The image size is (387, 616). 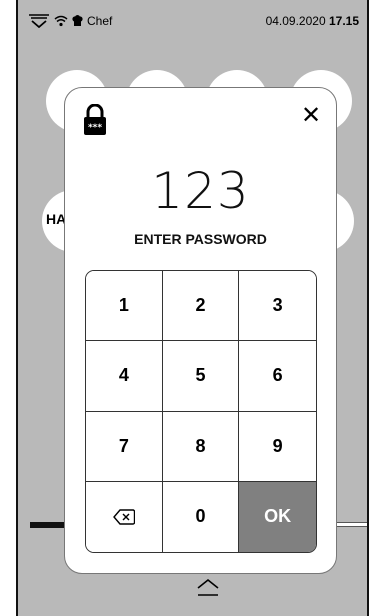 What do you see at coordinates (201, 306) in the screenshot?
I see `key-2: 2` at bounding box center [201, 306].